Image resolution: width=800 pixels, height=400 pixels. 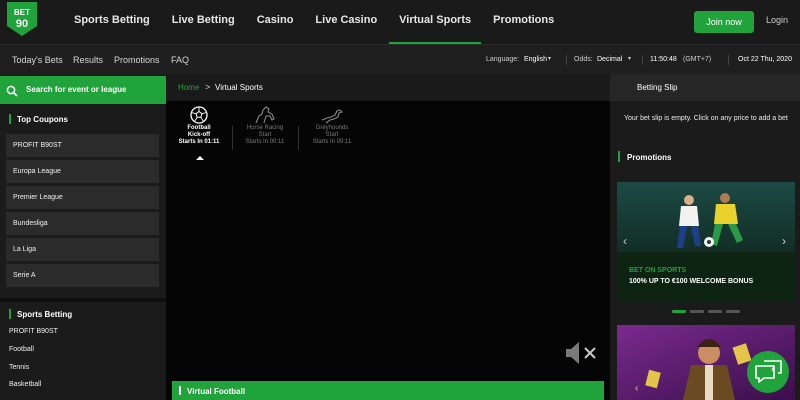 What do you see at coordinates (625, 241) in the screenshot?
I see `banner-prev-chevron-icon: ‹` at bounding box center [625, 241].